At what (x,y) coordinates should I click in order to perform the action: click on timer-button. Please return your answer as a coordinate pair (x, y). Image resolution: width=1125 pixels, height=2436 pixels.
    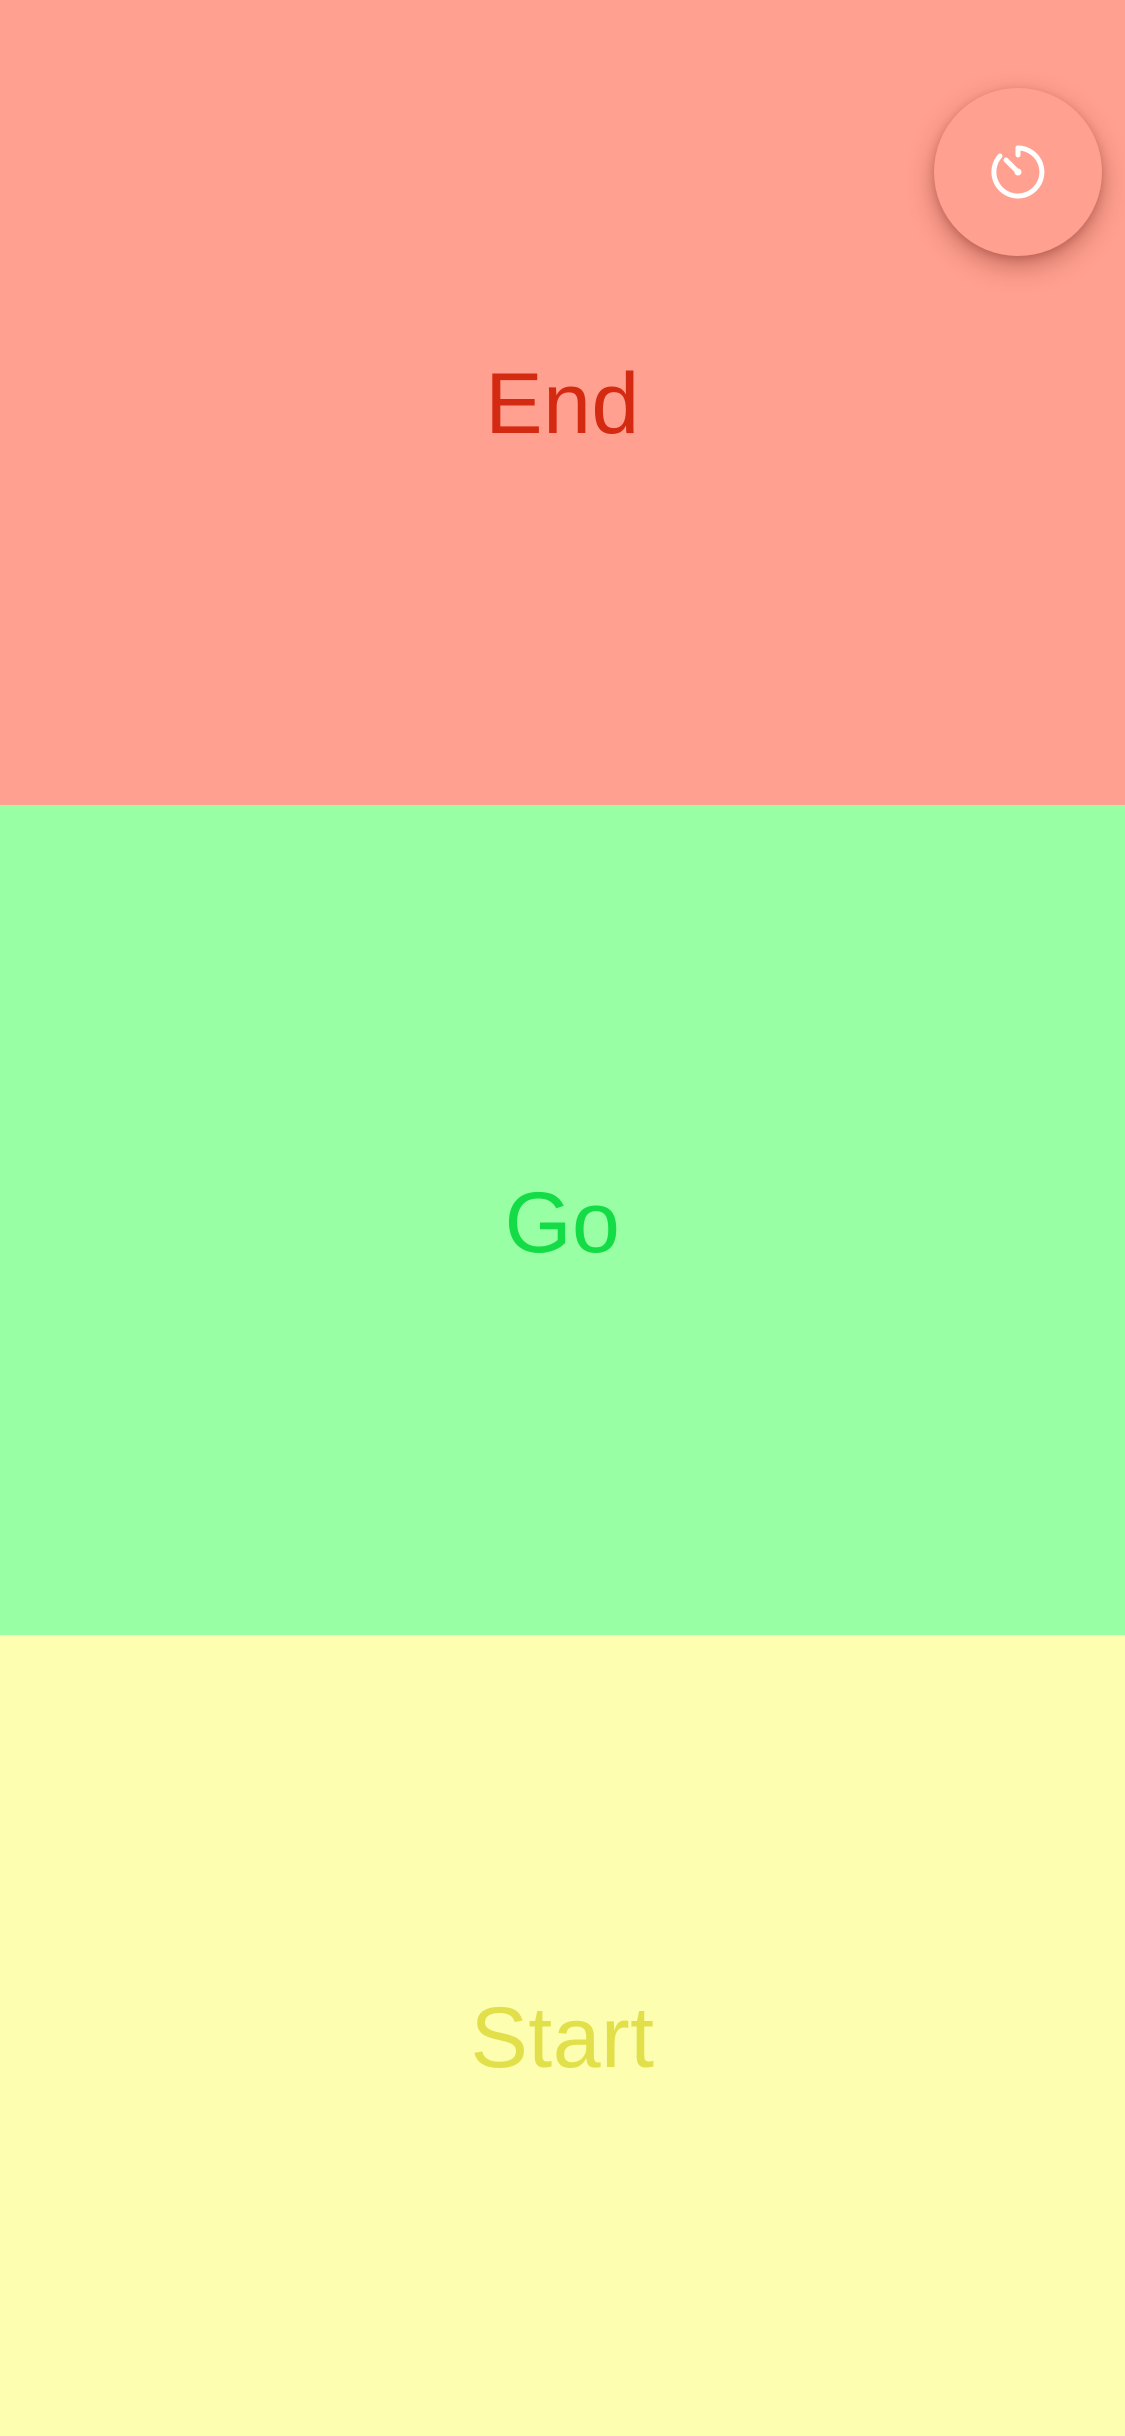
    Looking at the image, I should click on (1018, 172).